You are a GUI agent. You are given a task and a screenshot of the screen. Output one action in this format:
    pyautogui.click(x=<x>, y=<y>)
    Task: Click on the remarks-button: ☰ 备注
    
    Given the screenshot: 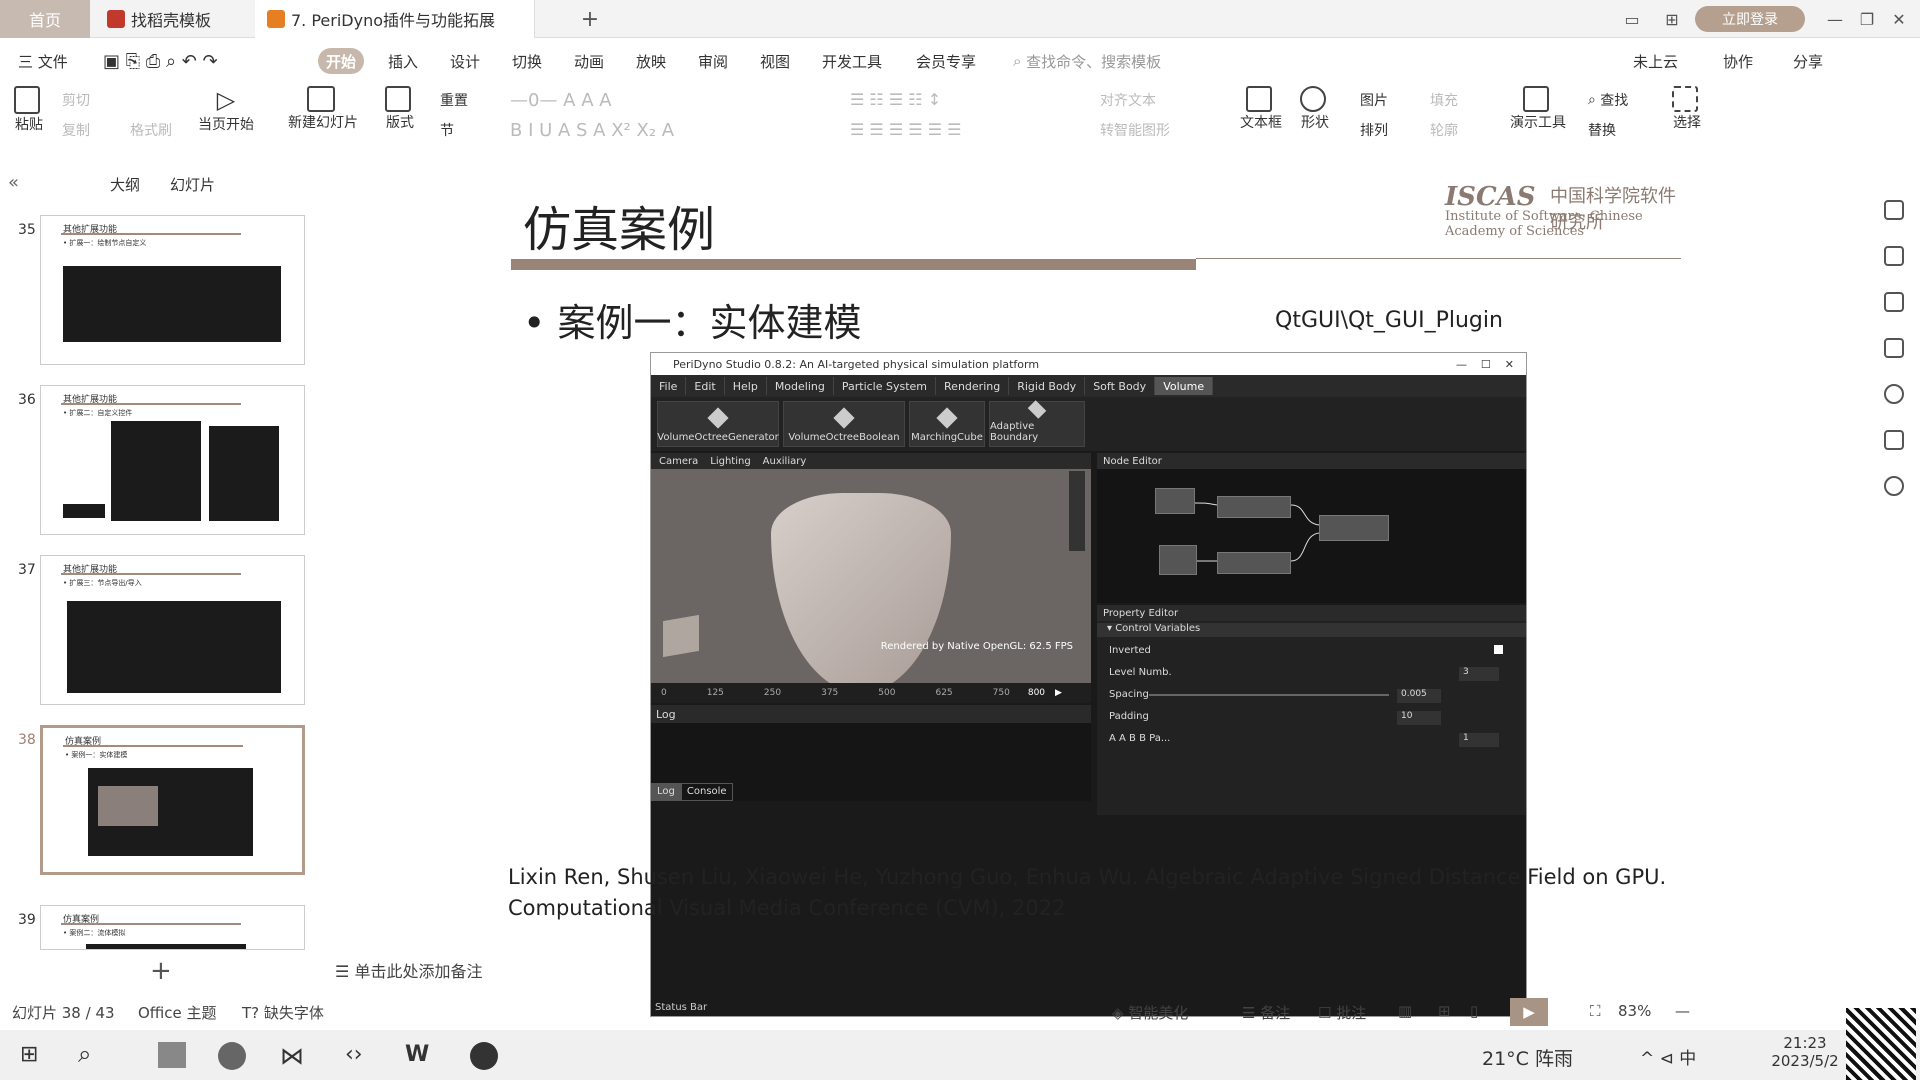 What is the action you would take?
    pyautogui.click(x=1266, y=1012)
    